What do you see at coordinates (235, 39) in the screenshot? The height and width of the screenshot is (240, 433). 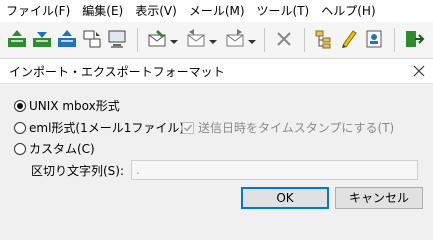 I see `forward-icon` at bounding box center [235, 39].